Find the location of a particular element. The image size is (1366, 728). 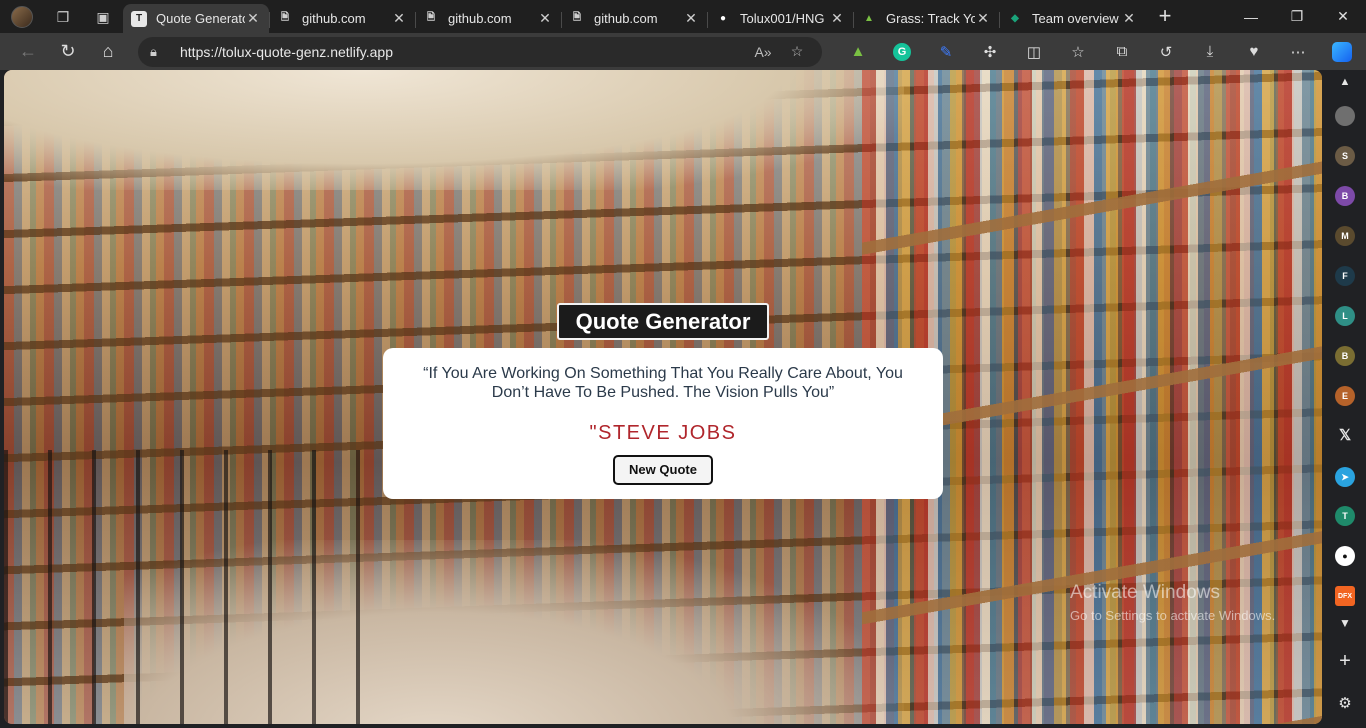

x-twitter-icon: 𝕏 is located at coordinates (1345, 435).